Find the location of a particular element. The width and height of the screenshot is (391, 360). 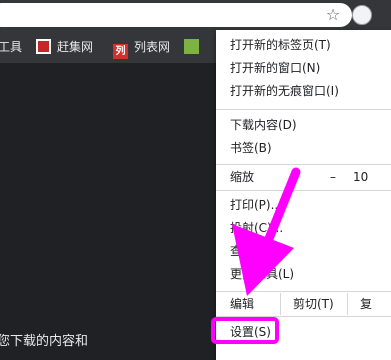

edit-label: 编辑 is located at coordinates (242, 304).